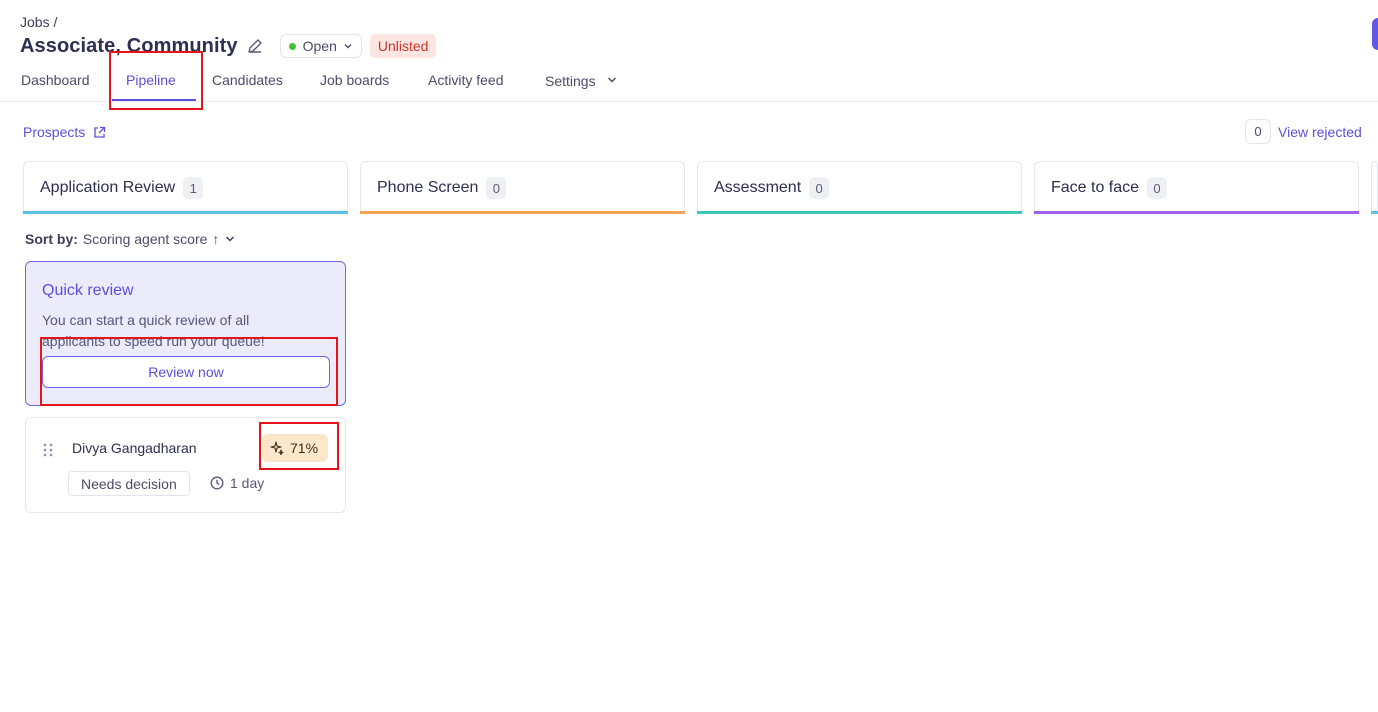 The width and height of the screenshot is (1378, 712). Describe the element at coordinates (193, 188) in the screenshot. I see `stage-count-badge: 1` at that location.